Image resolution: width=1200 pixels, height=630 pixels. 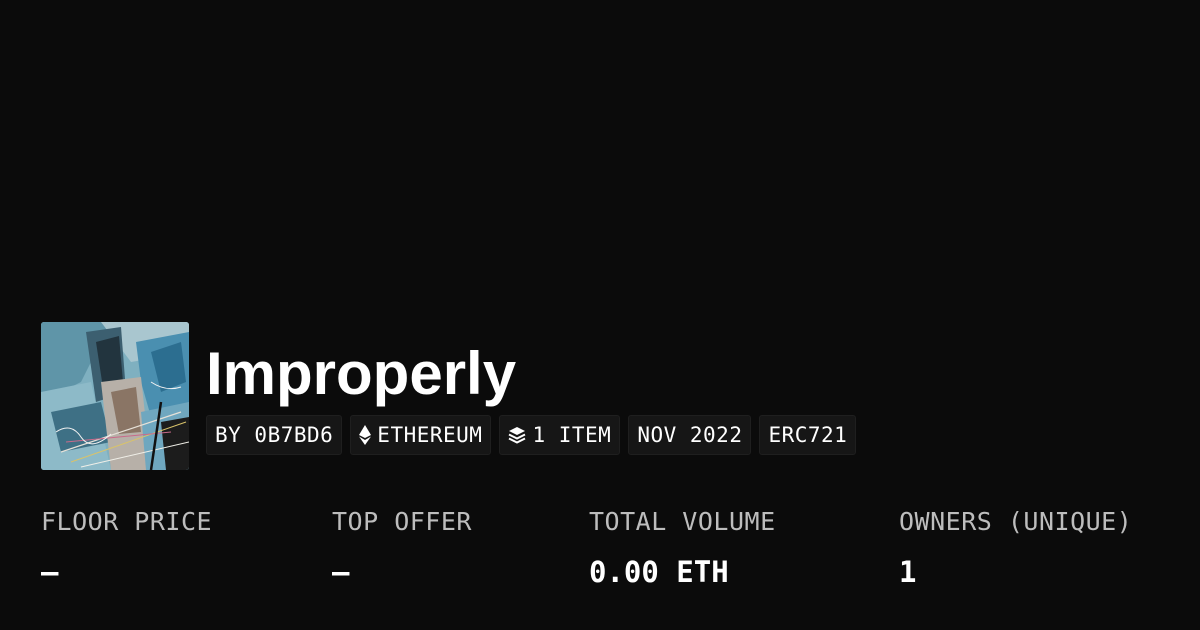 I want to click on stat-label: TOP OFFER, so click(x=402, y=521).